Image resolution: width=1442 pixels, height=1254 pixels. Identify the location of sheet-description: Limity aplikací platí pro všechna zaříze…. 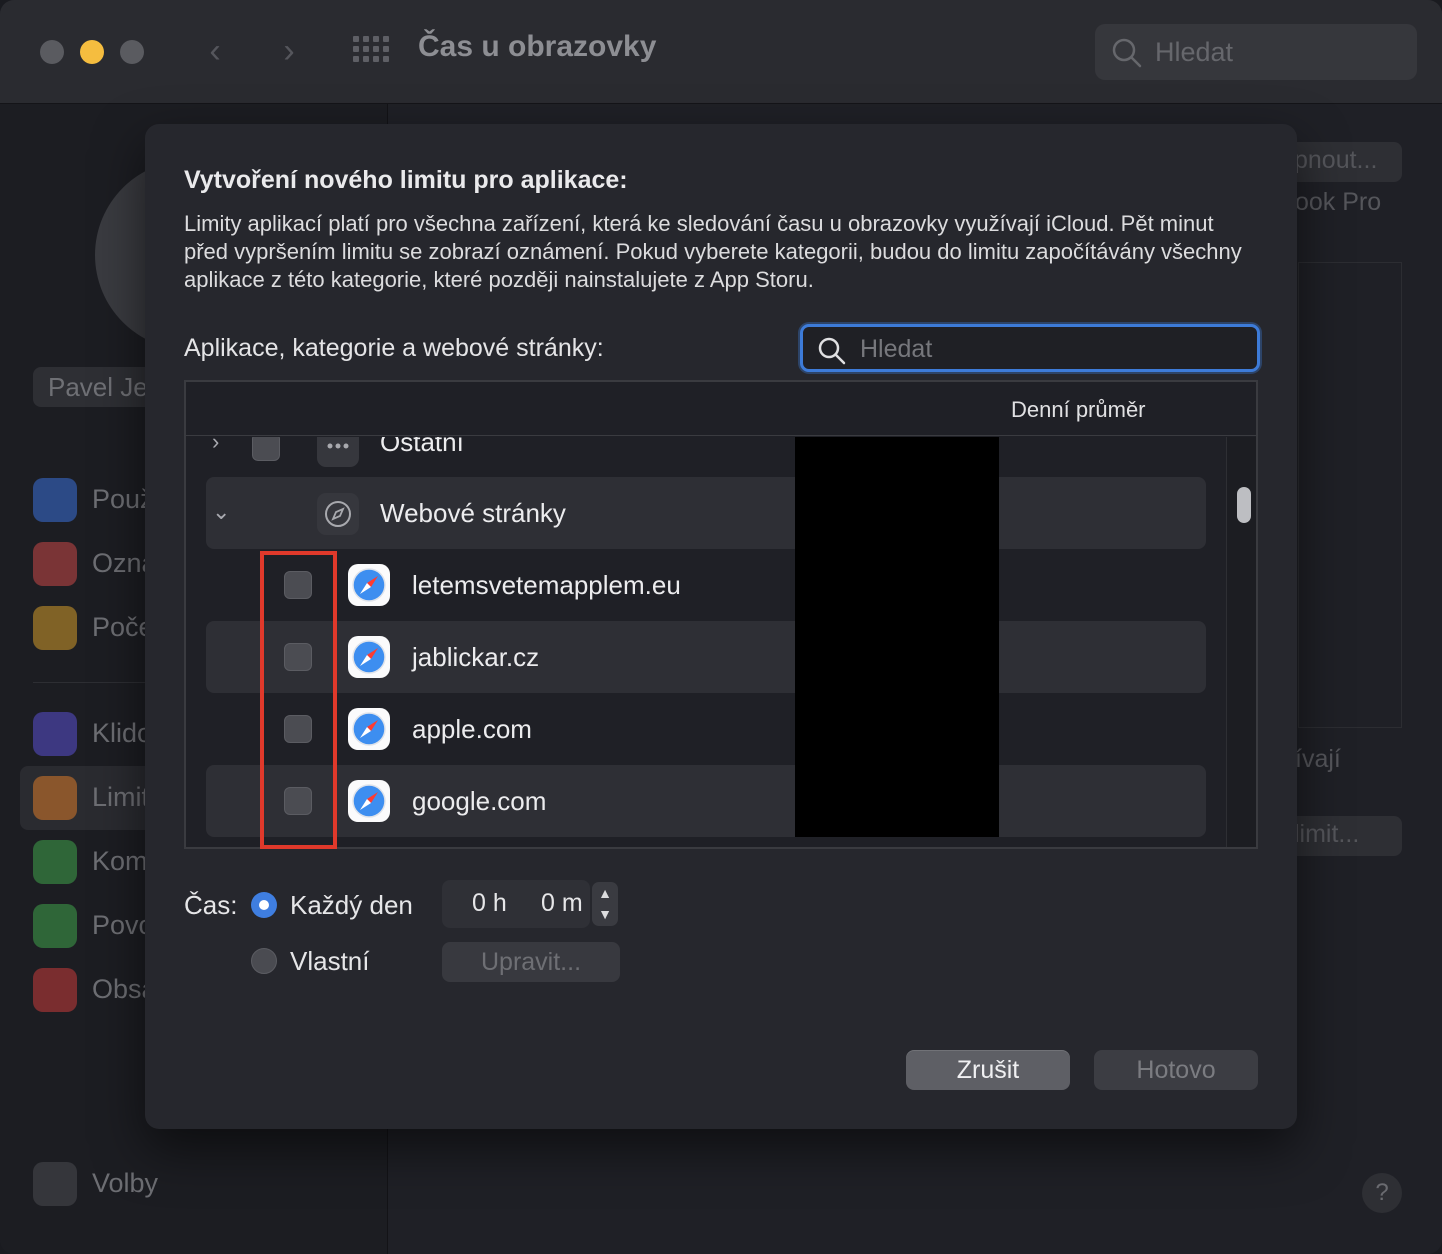
(713, 251).